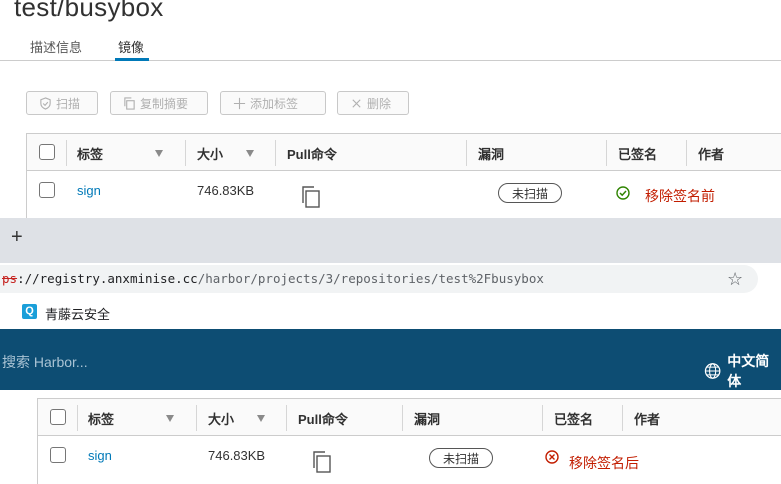  What do you see at coordinates (390, 47) in the screenshot?
I see `repository-tabs: 描述信息 镜像` at bounding box center [390, 47].